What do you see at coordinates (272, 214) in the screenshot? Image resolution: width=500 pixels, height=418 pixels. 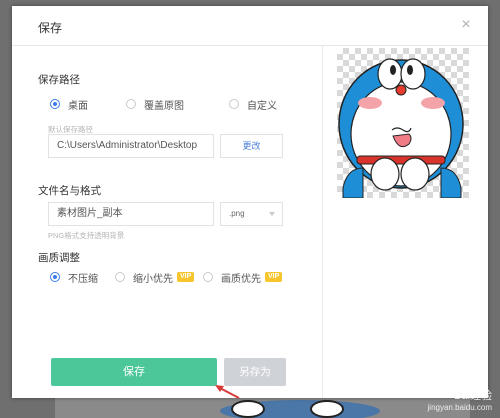 I see `chevron-down-icon` at bounding box center [272, 214].